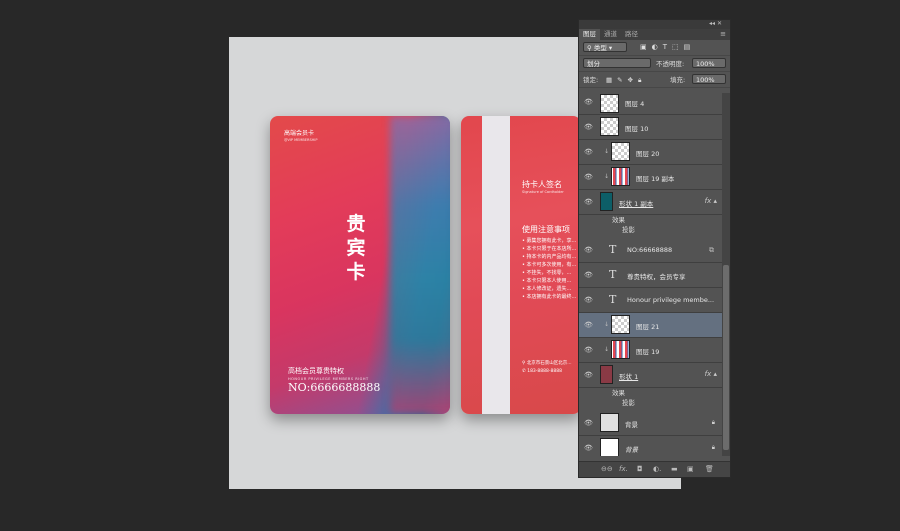 Image resolution: width=900 pixels, height=531 pixels. I want to click on tab-paths: 路径, so click(631, 34).